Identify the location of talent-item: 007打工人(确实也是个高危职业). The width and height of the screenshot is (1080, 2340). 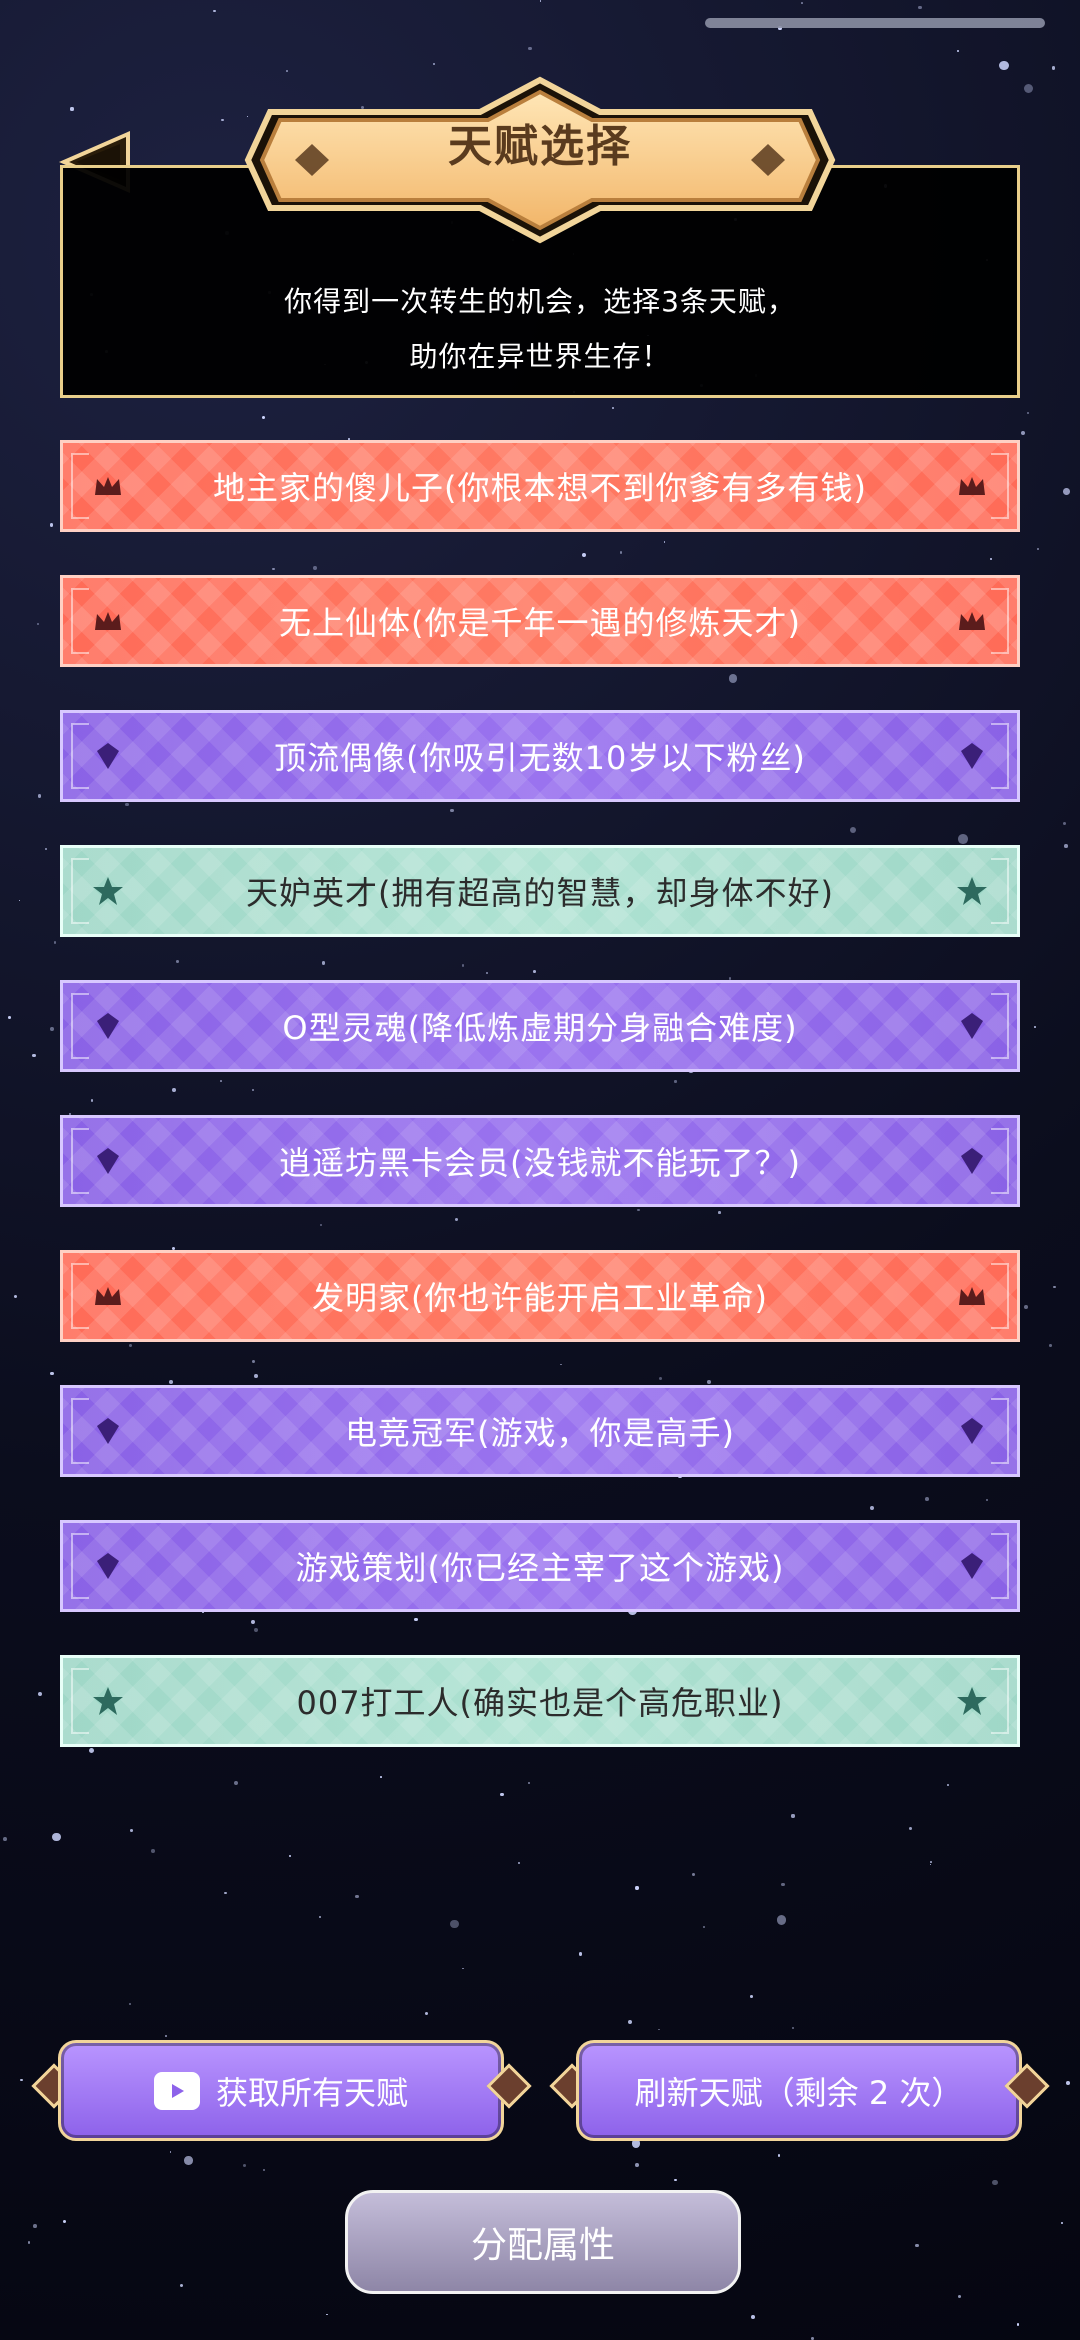
(540, 1701).